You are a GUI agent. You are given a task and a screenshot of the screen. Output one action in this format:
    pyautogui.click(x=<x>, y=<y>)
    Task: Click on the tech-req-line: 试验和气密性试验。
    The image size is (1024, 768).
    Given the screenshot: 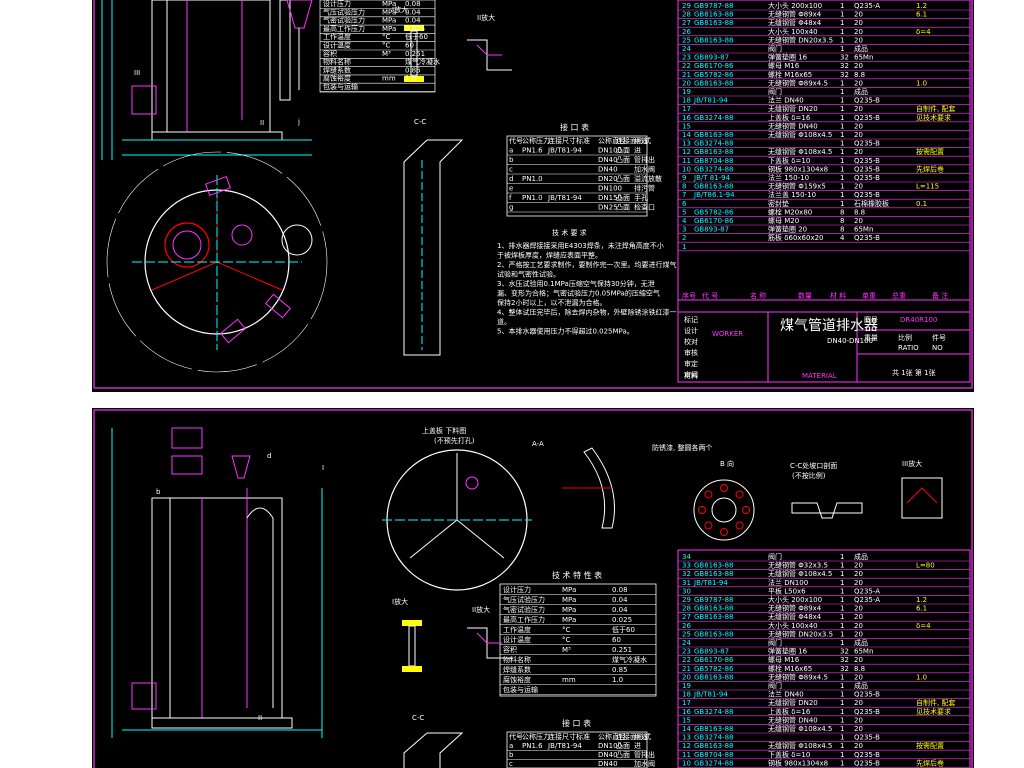 What is the action you would take?
    pyautogui.click(x=528, y=274)
    